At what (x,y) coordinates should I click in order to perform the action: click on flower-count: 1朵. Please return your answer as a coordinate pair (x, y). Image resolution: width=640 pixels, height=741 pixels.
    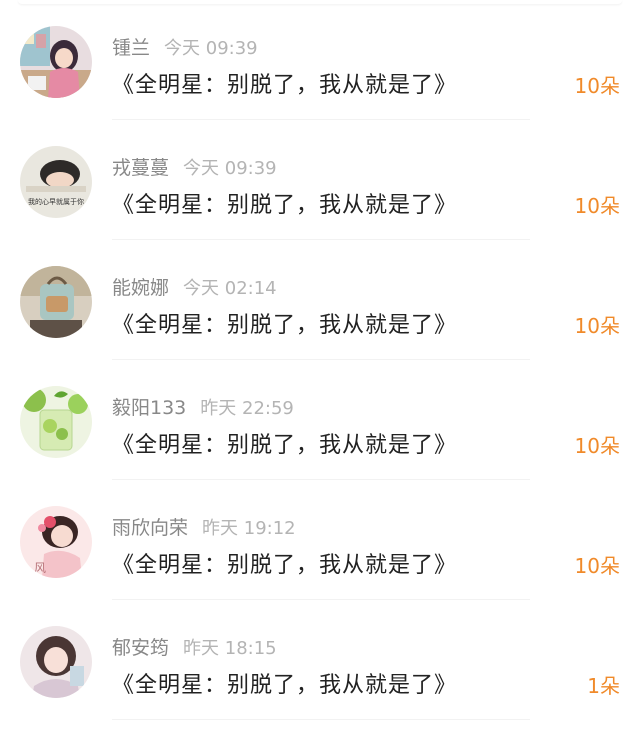
    Looking at the image, I should click on (603, 686).